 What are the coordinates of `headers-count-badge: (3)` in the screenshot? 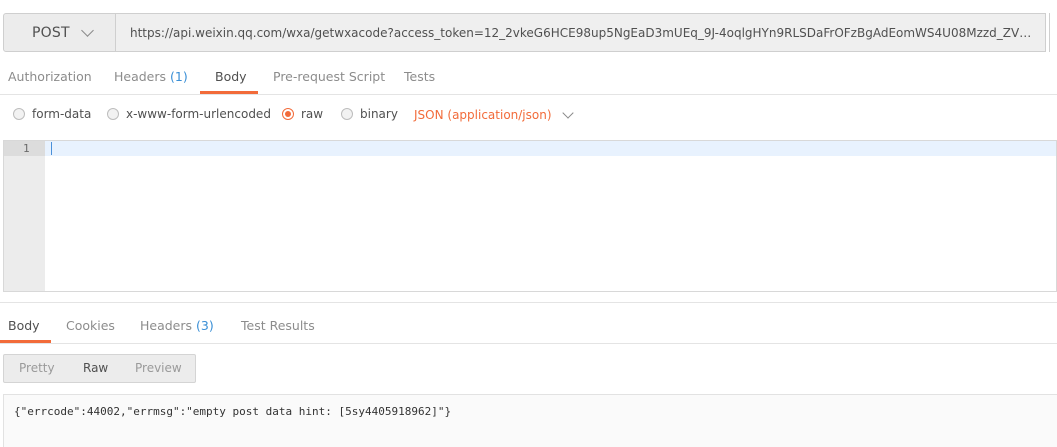 It's located at (205, 325).